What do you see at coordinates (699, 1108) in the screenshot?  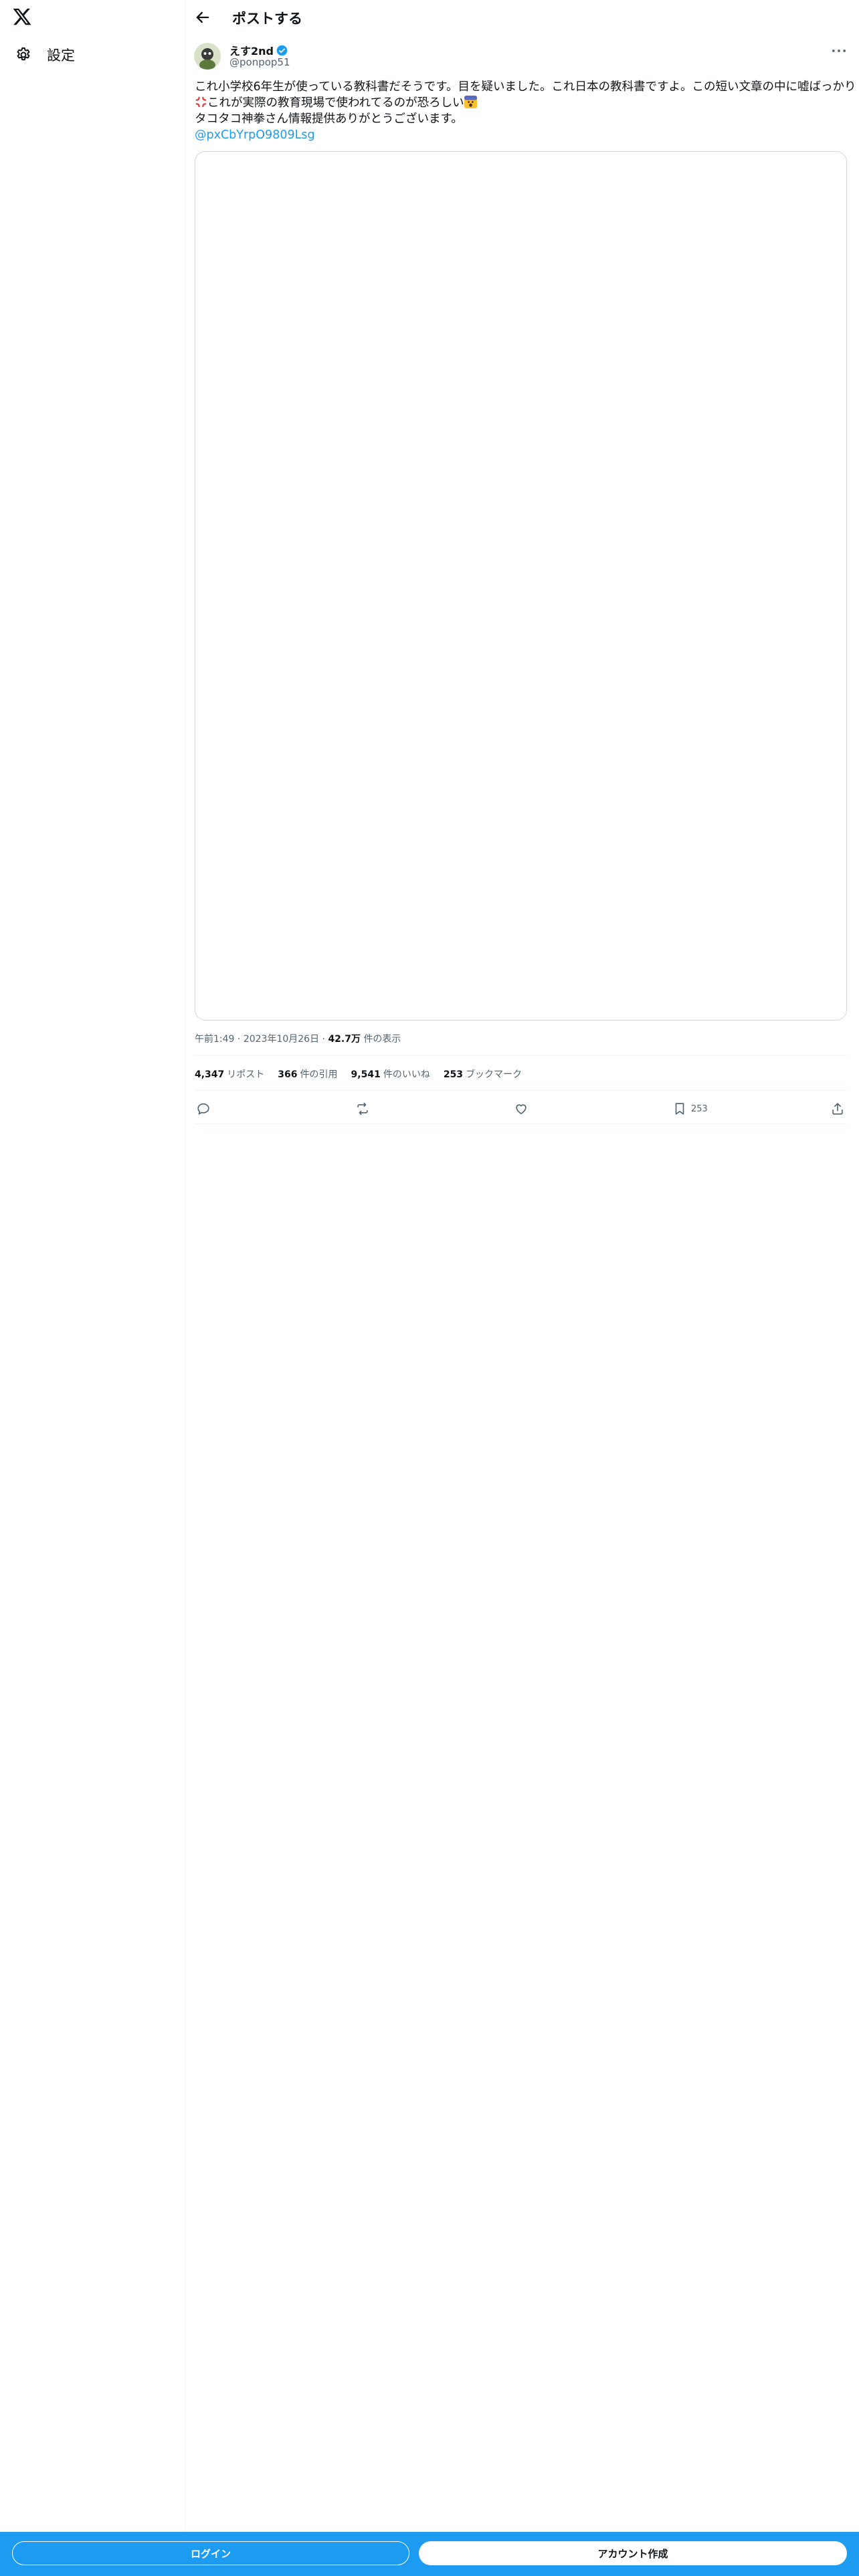 I see `bookmark-count: 253` at bounding box center [699, 1108].